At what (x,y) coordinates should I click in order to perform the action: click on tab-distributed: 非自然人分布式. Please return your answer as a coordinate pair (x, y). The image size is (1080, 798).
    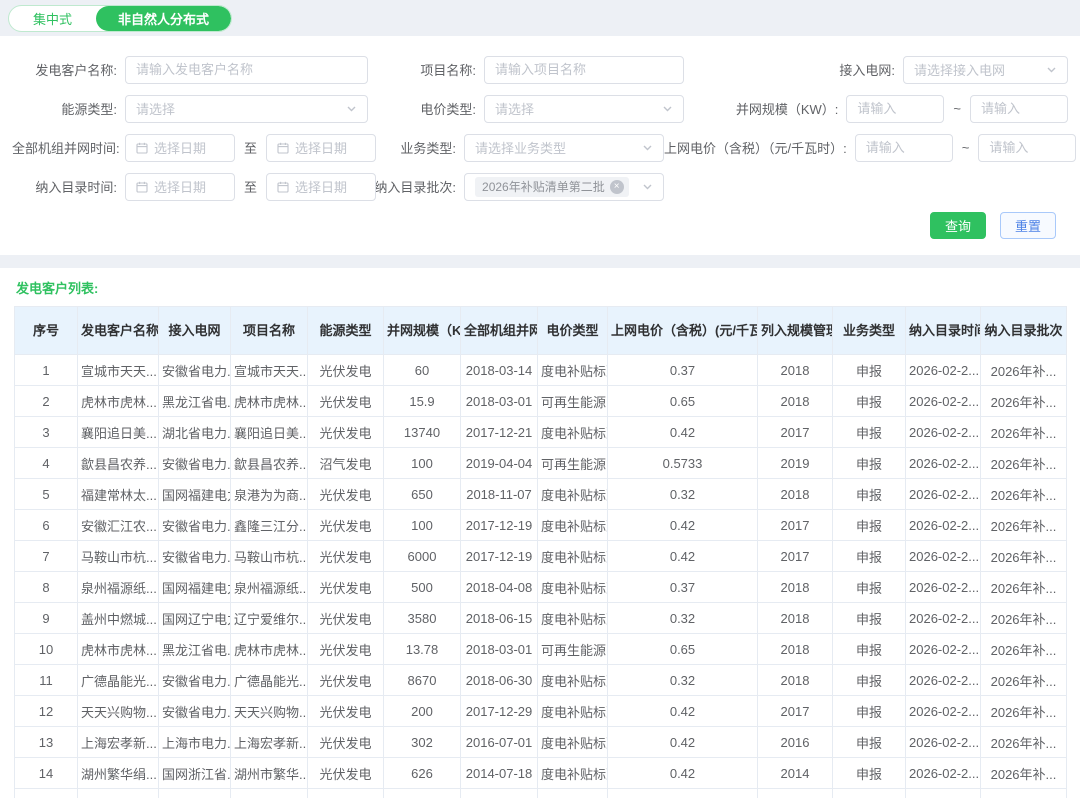
    Looking at the image, I should click on (164, 18).